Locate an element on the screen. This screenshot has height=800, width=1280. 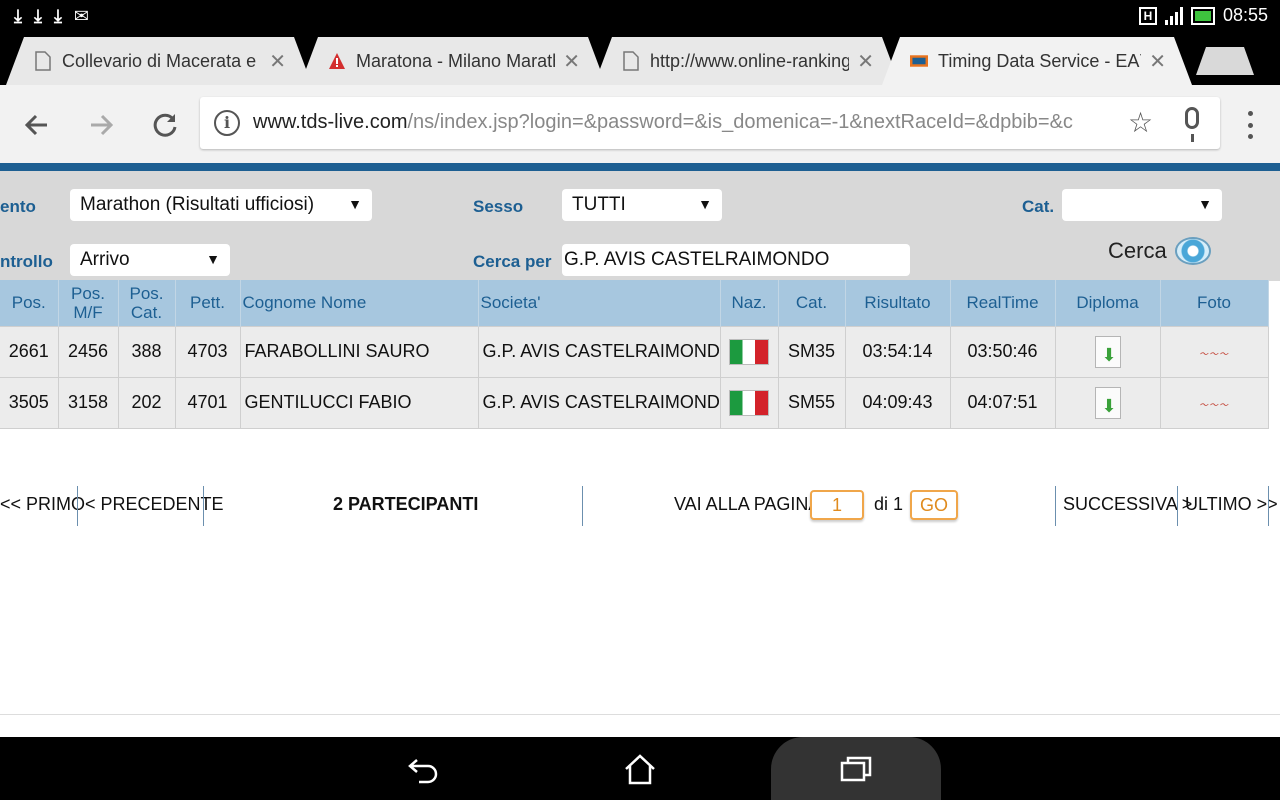
header-pos-cat: Pos. Cat. is located at coordinates (147, 303).